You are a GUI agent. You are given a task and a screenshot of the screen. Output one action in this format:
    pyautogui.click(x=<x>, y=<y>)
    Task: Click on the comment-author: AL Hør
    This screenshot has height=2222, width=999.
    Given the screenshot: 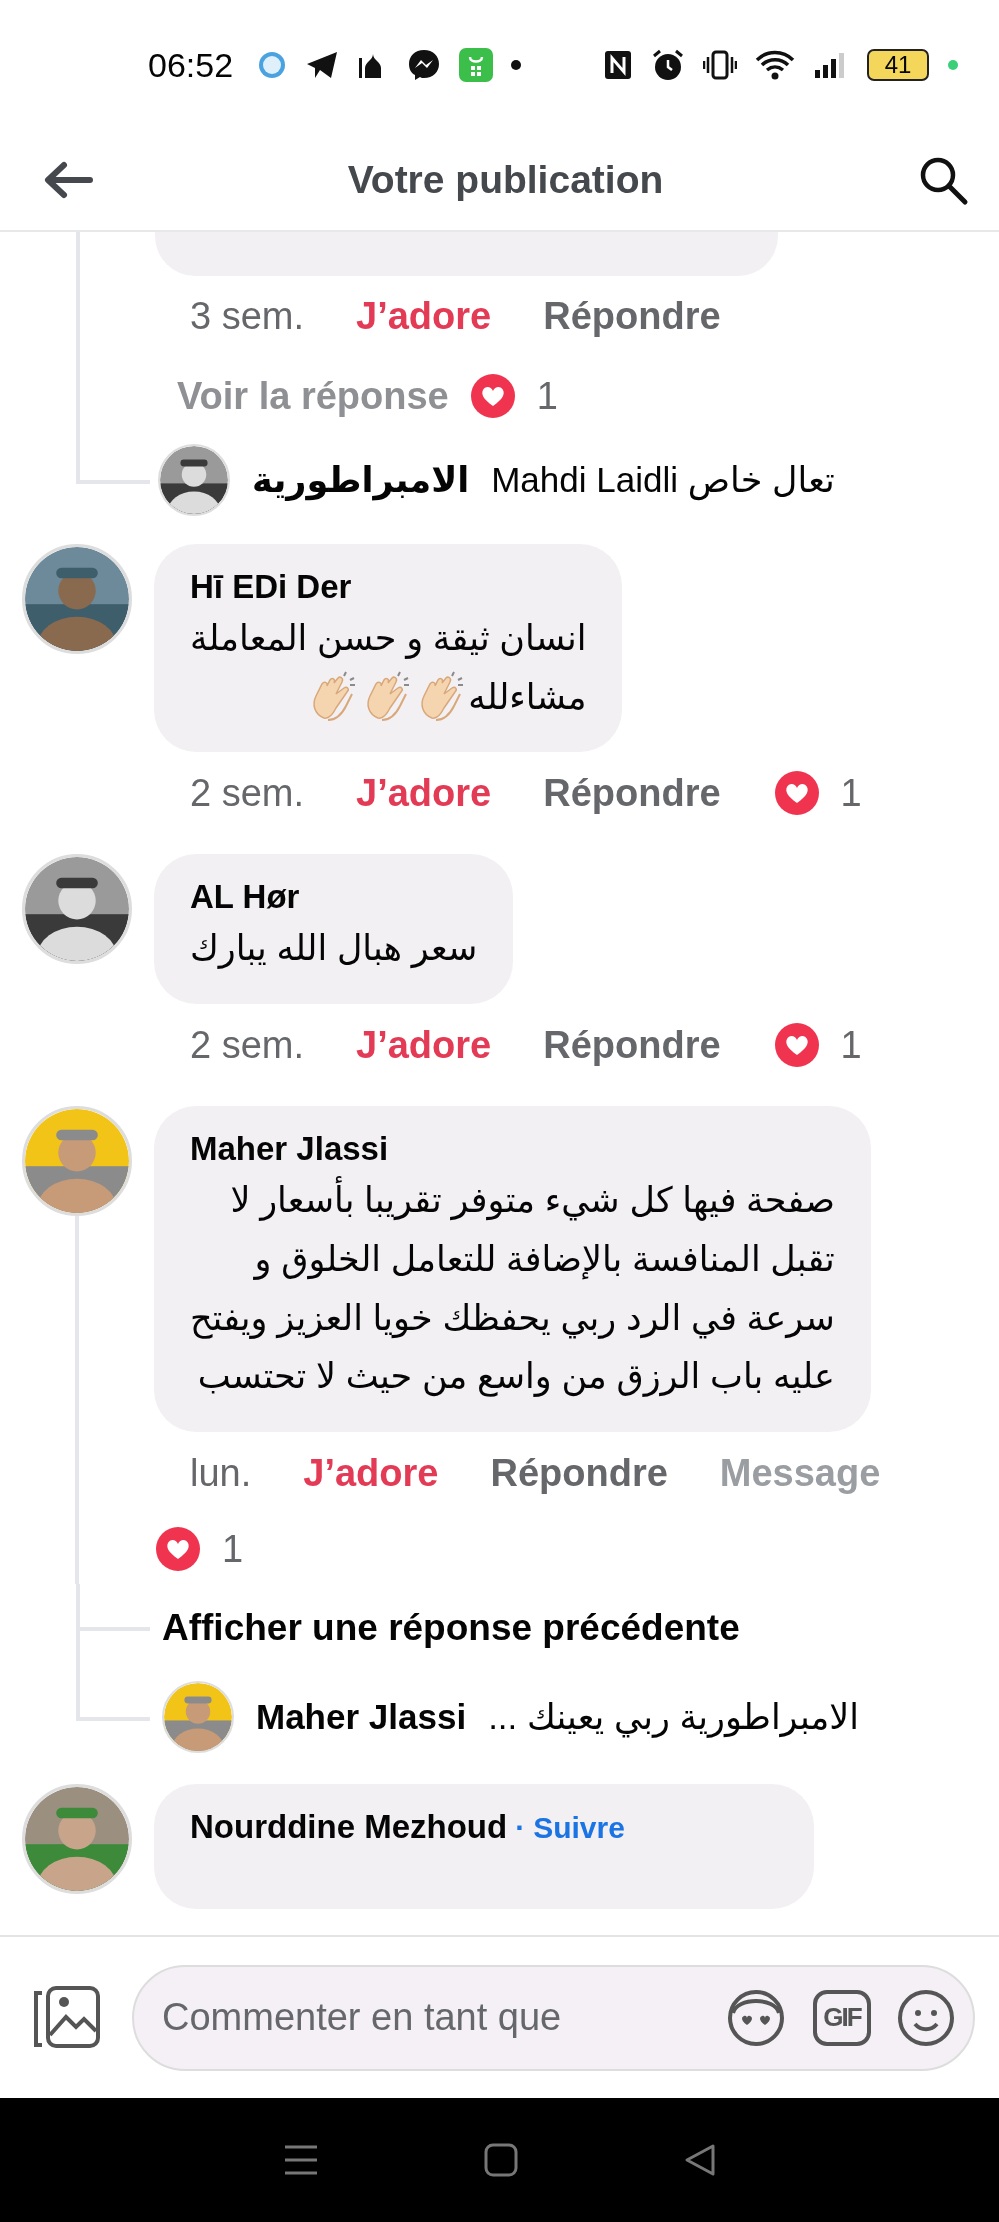 What is the action you would take?
    pyautogui.click(x=334, y=898)
    